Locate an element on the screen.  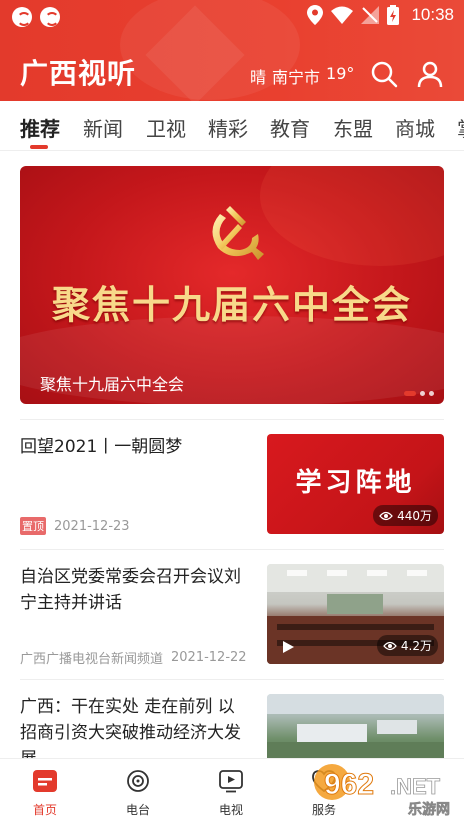
carousel-indicators is located at coordinates (419, 393).